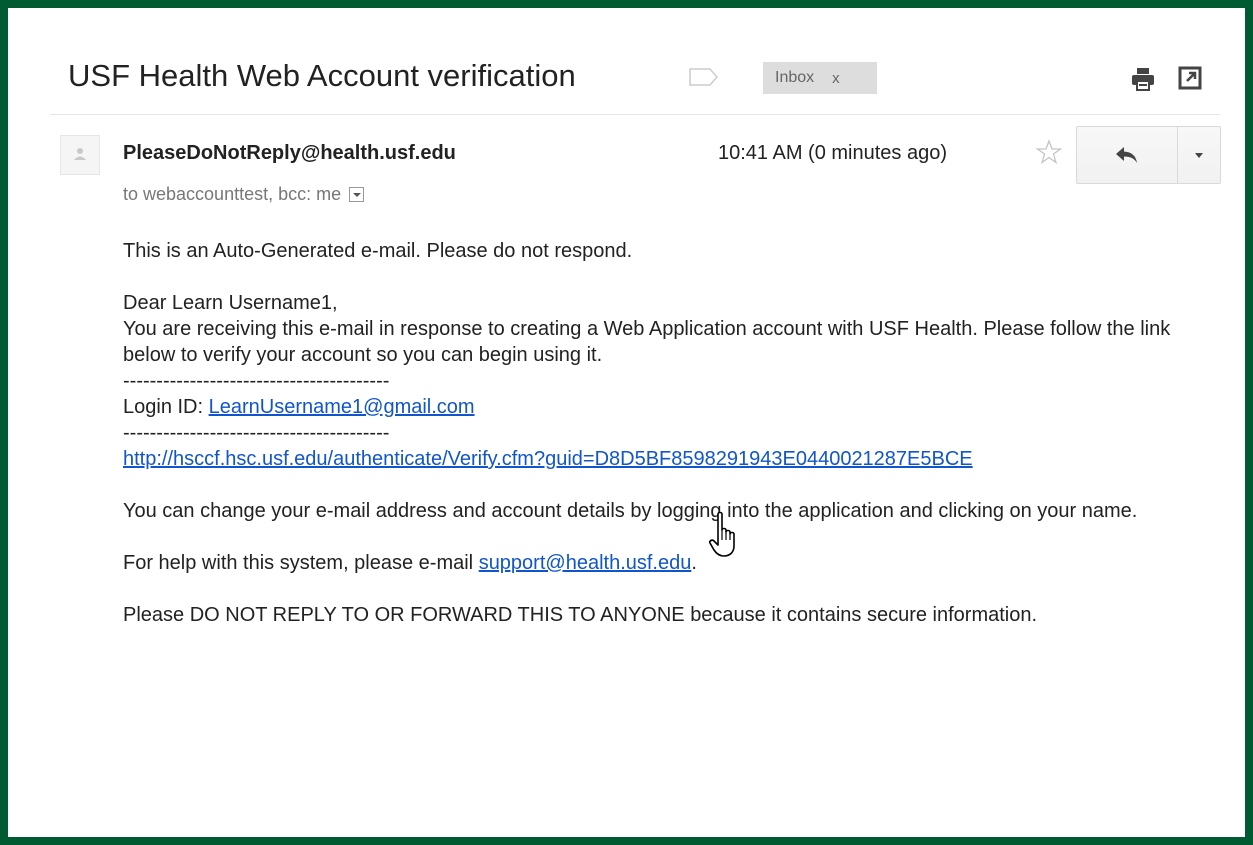 This screenshot has height=845, width=1253. Describe the element at coordinates (836, 78) in the screenshot. I see `remove-label-button: x` at that location.